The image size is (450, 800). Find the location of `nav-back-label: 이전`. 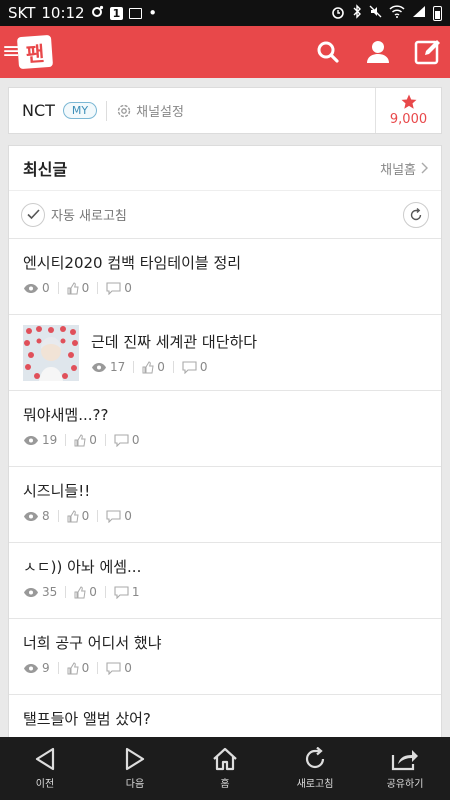

nav-back-label: 이전 is located at coordinates (45, 784).